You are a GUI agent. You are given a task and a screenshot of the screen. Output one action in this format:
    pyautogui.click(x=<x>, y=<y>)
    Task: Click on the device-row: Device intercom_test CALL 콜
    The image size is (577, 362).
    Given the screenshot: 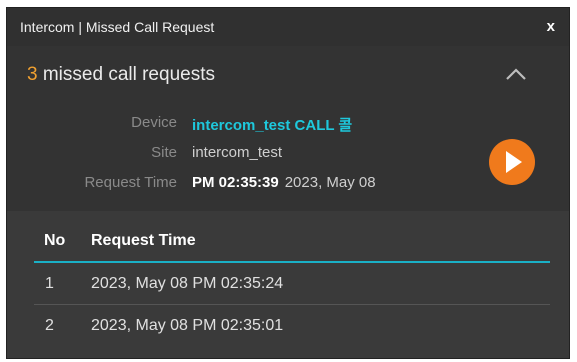 What is the action you would take?
    pyautogui.click(x=288, y=126)
    